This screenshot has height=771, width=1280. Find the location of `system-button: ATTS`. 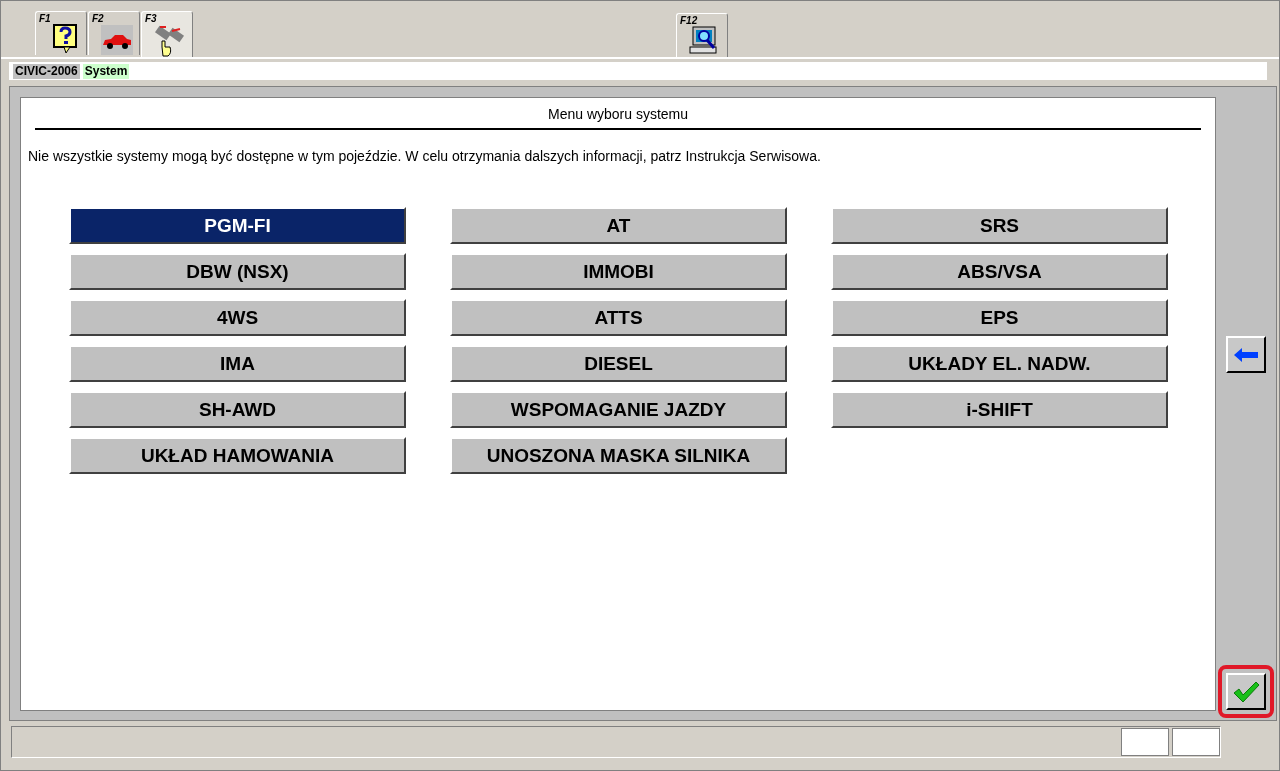

system-button: ATTS is located at coordinates (618, 317).